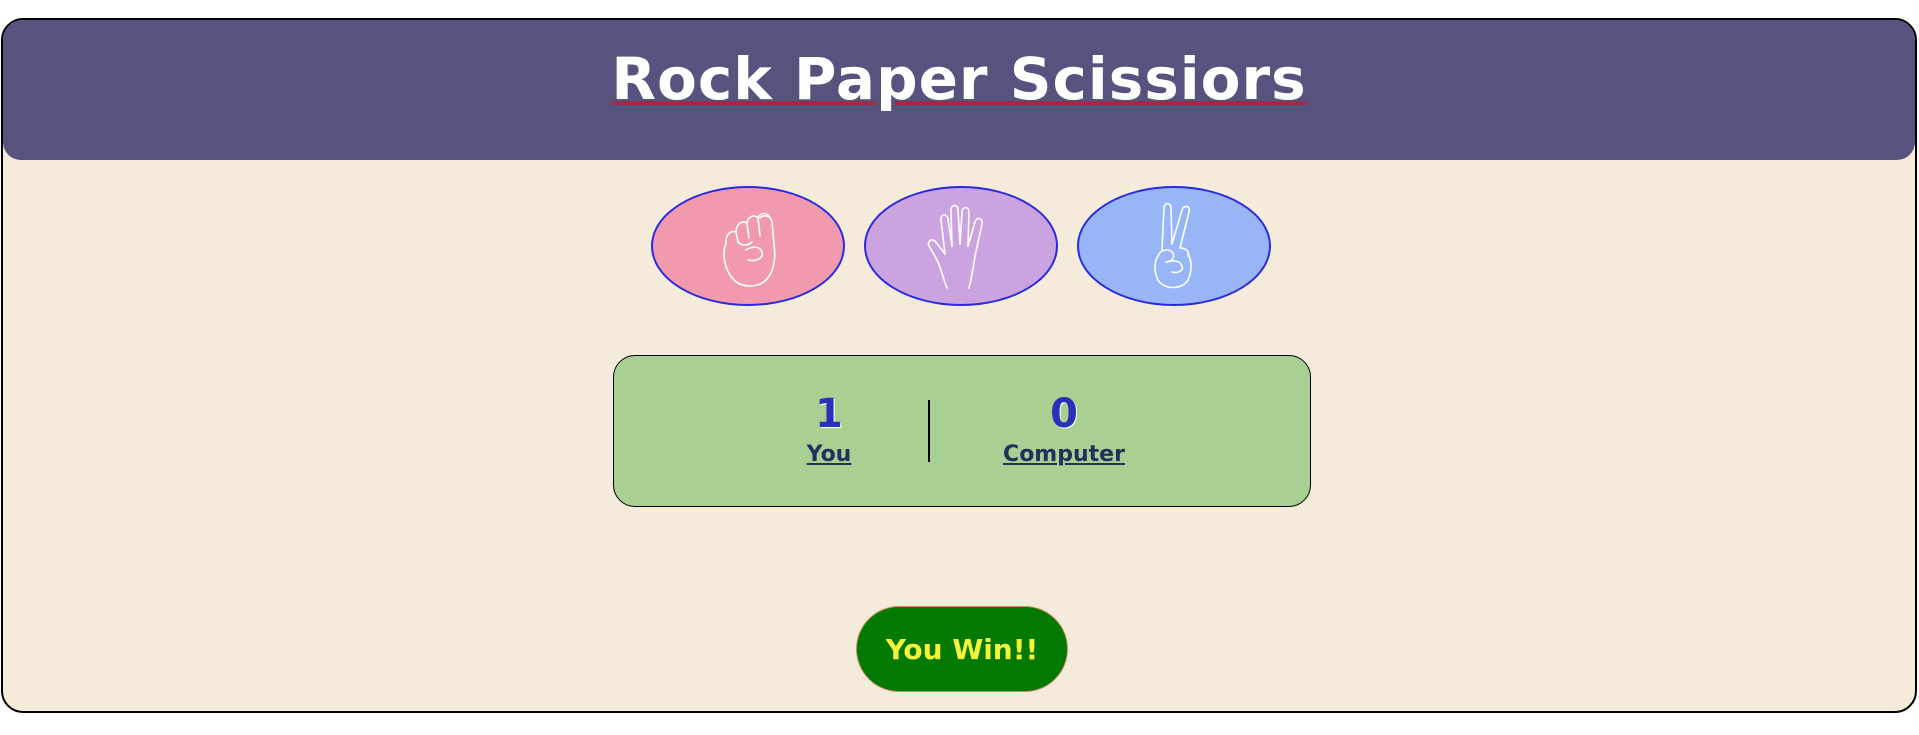  What do you see at coordinates (929, 431) in the screenshot?
I see `score-divider` at bounding box center [929, 431].